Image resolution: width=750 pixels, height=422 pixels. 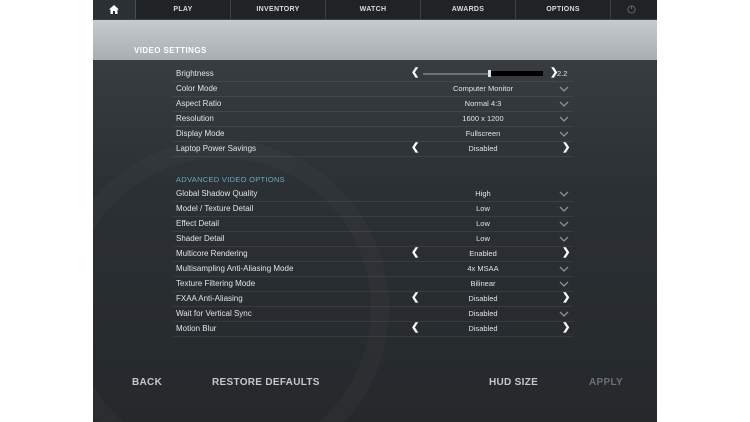 What do you see at coordinates (468, 9) in the screenshot?
I see `tab-awards: AWARDS` at bounding box center [468, 9].